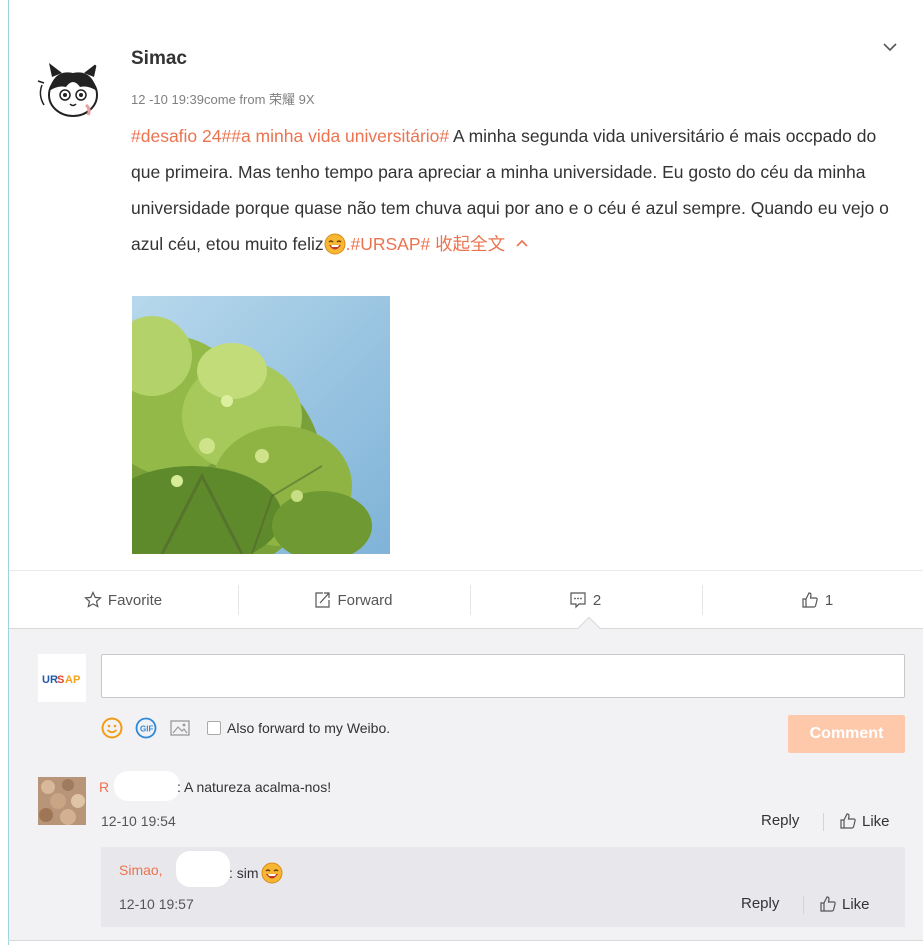  What do you see at coordinates (290, 136) in the screenshot?
I see `hashtag-link: #desafio 24##a minha vida universitário#` at bounding box center [290, 136].